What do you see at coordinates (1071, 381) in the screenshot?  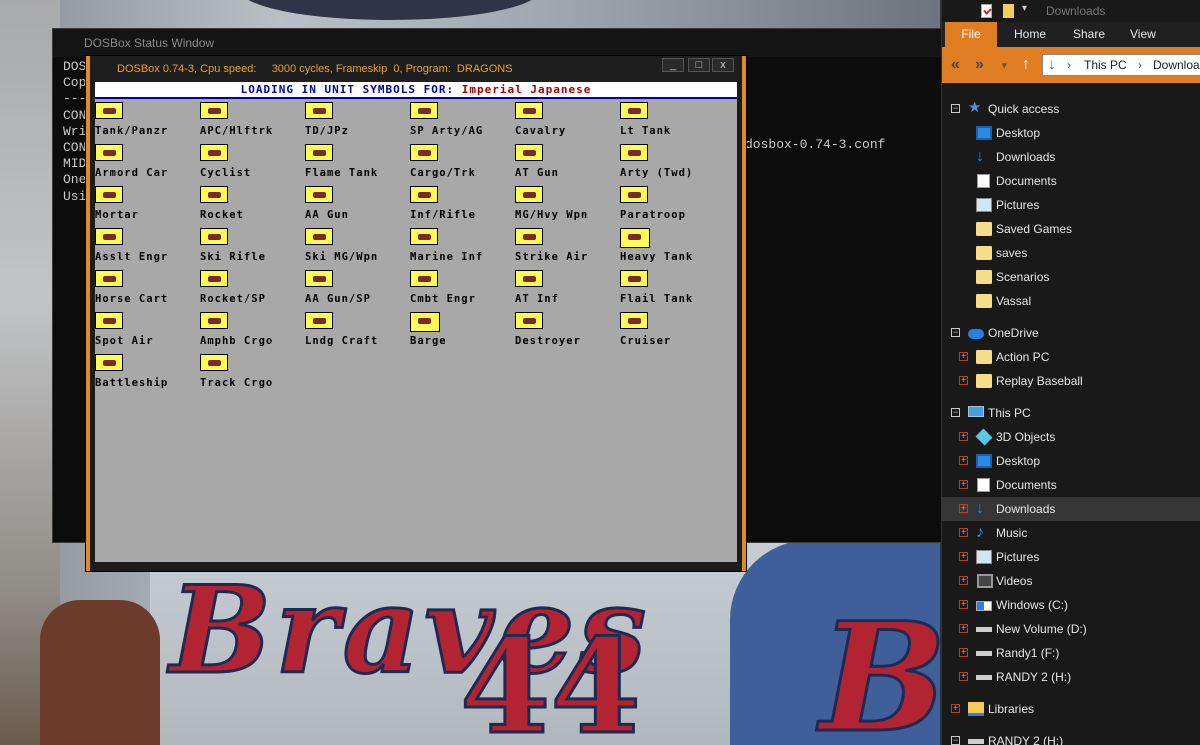 I see `tree-od-replay-baseball: + Replay Baseball` at bounding box center [1071, 381].